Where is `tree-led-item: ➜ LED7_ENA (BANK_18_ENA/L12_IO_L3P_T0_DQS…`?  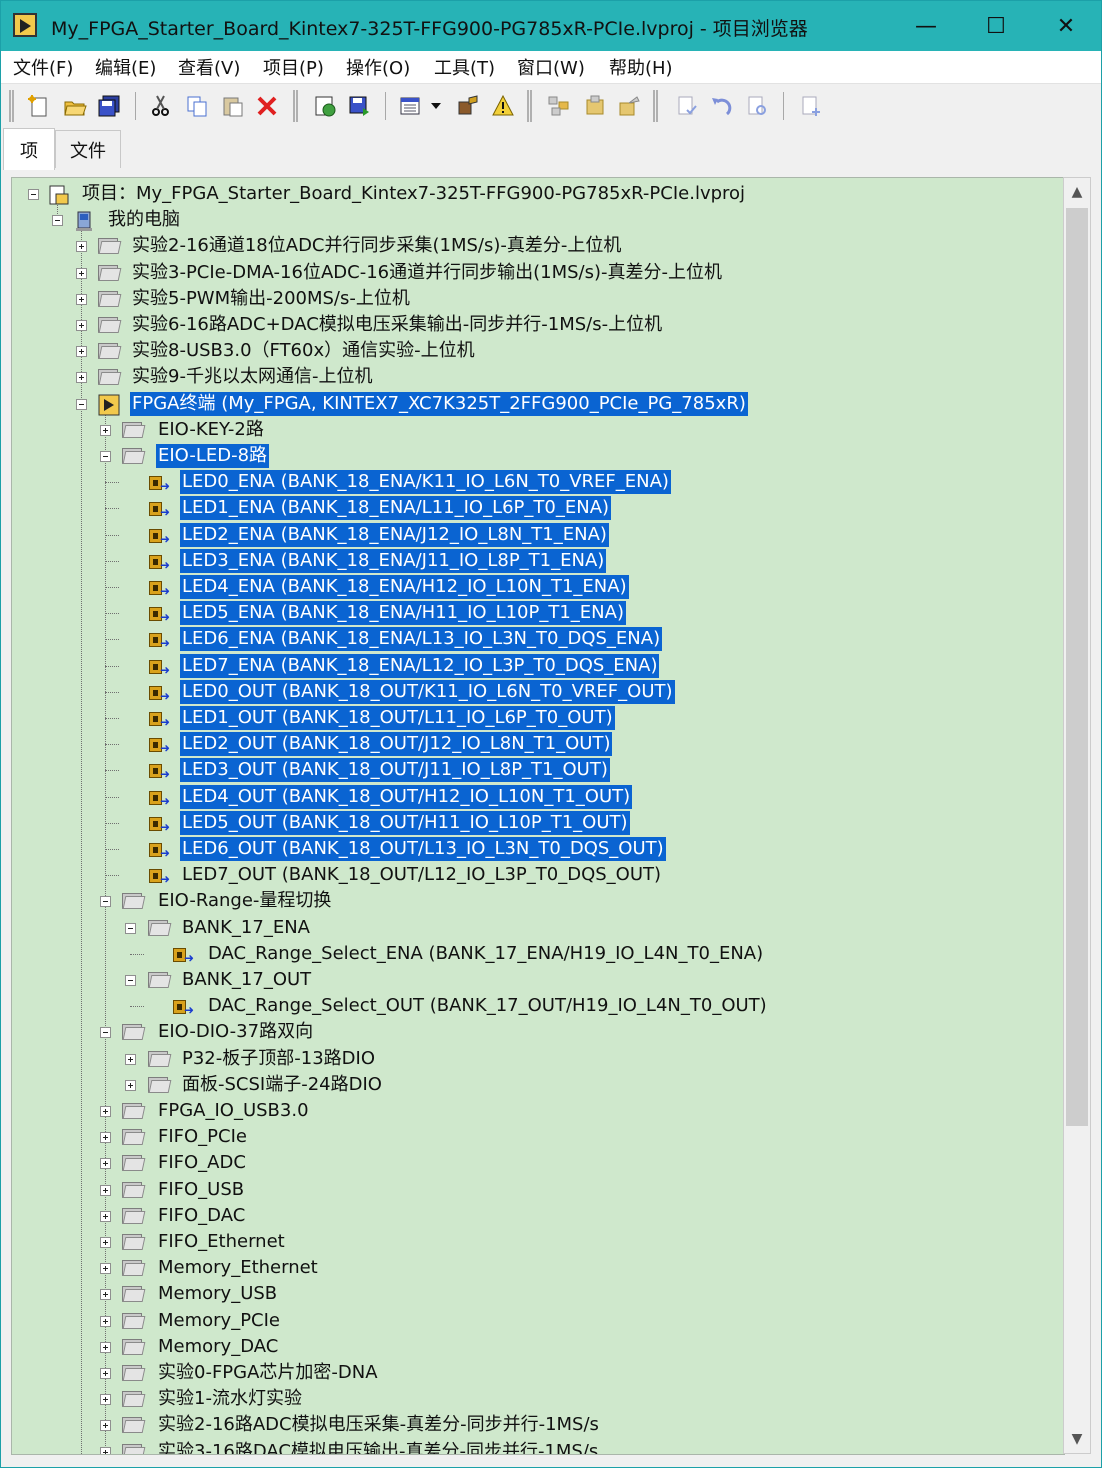 tree-led-item: ➜ LED7_ENA (BANK_18_ENA/L12_IO_L3P_T0_DQS… is located at coordinates (532, 666).